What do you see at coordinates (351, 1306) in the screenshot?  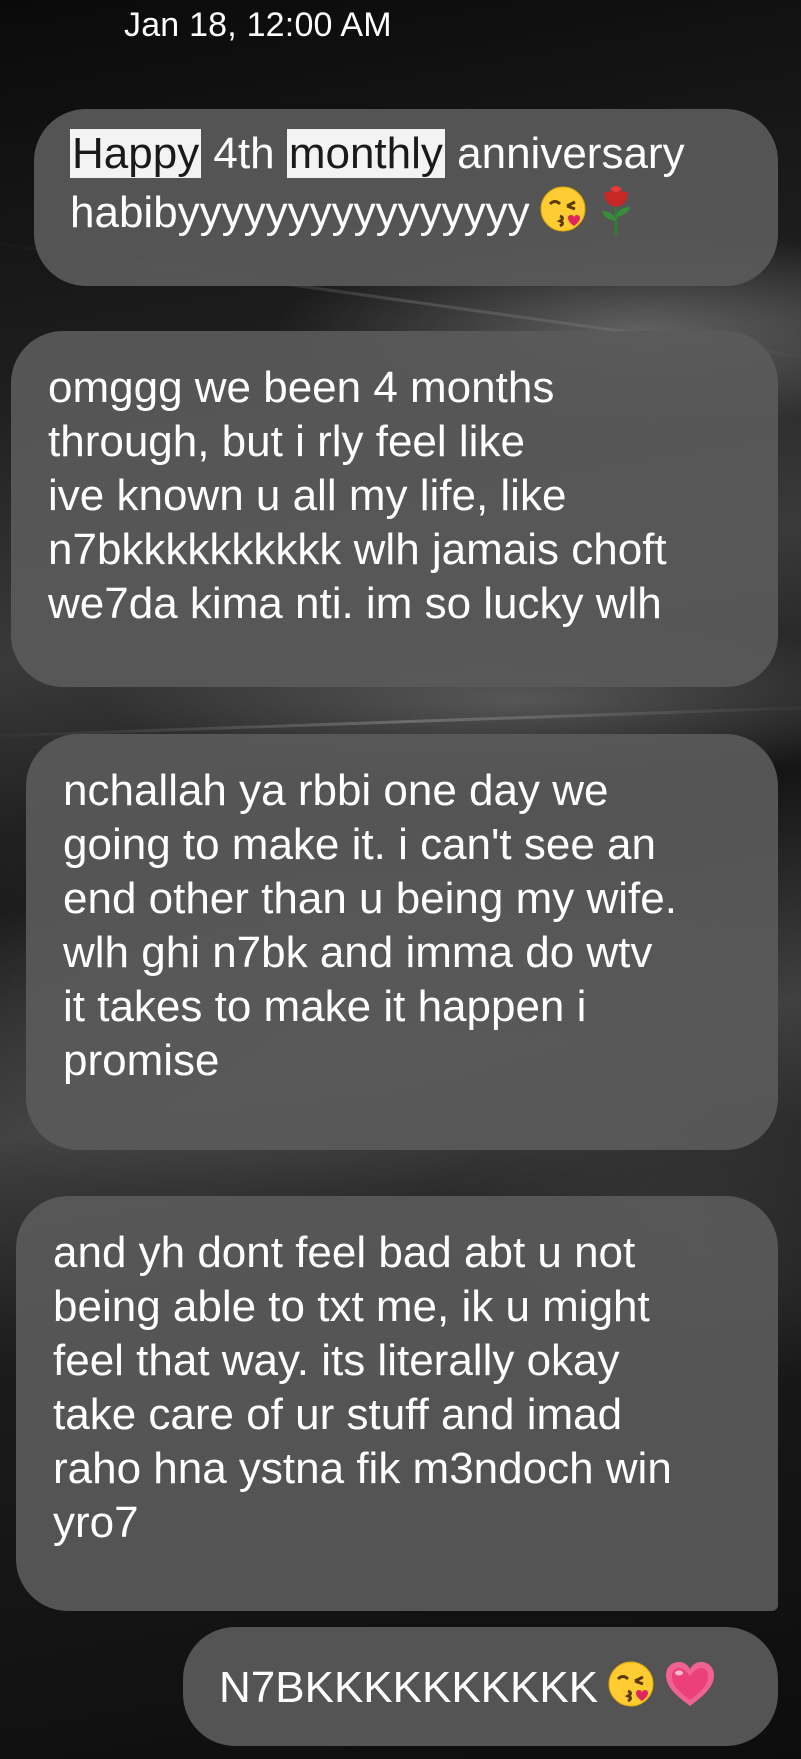 I see `message-line: being able to txt me, ik u might` at bounding box center [351, 1306].